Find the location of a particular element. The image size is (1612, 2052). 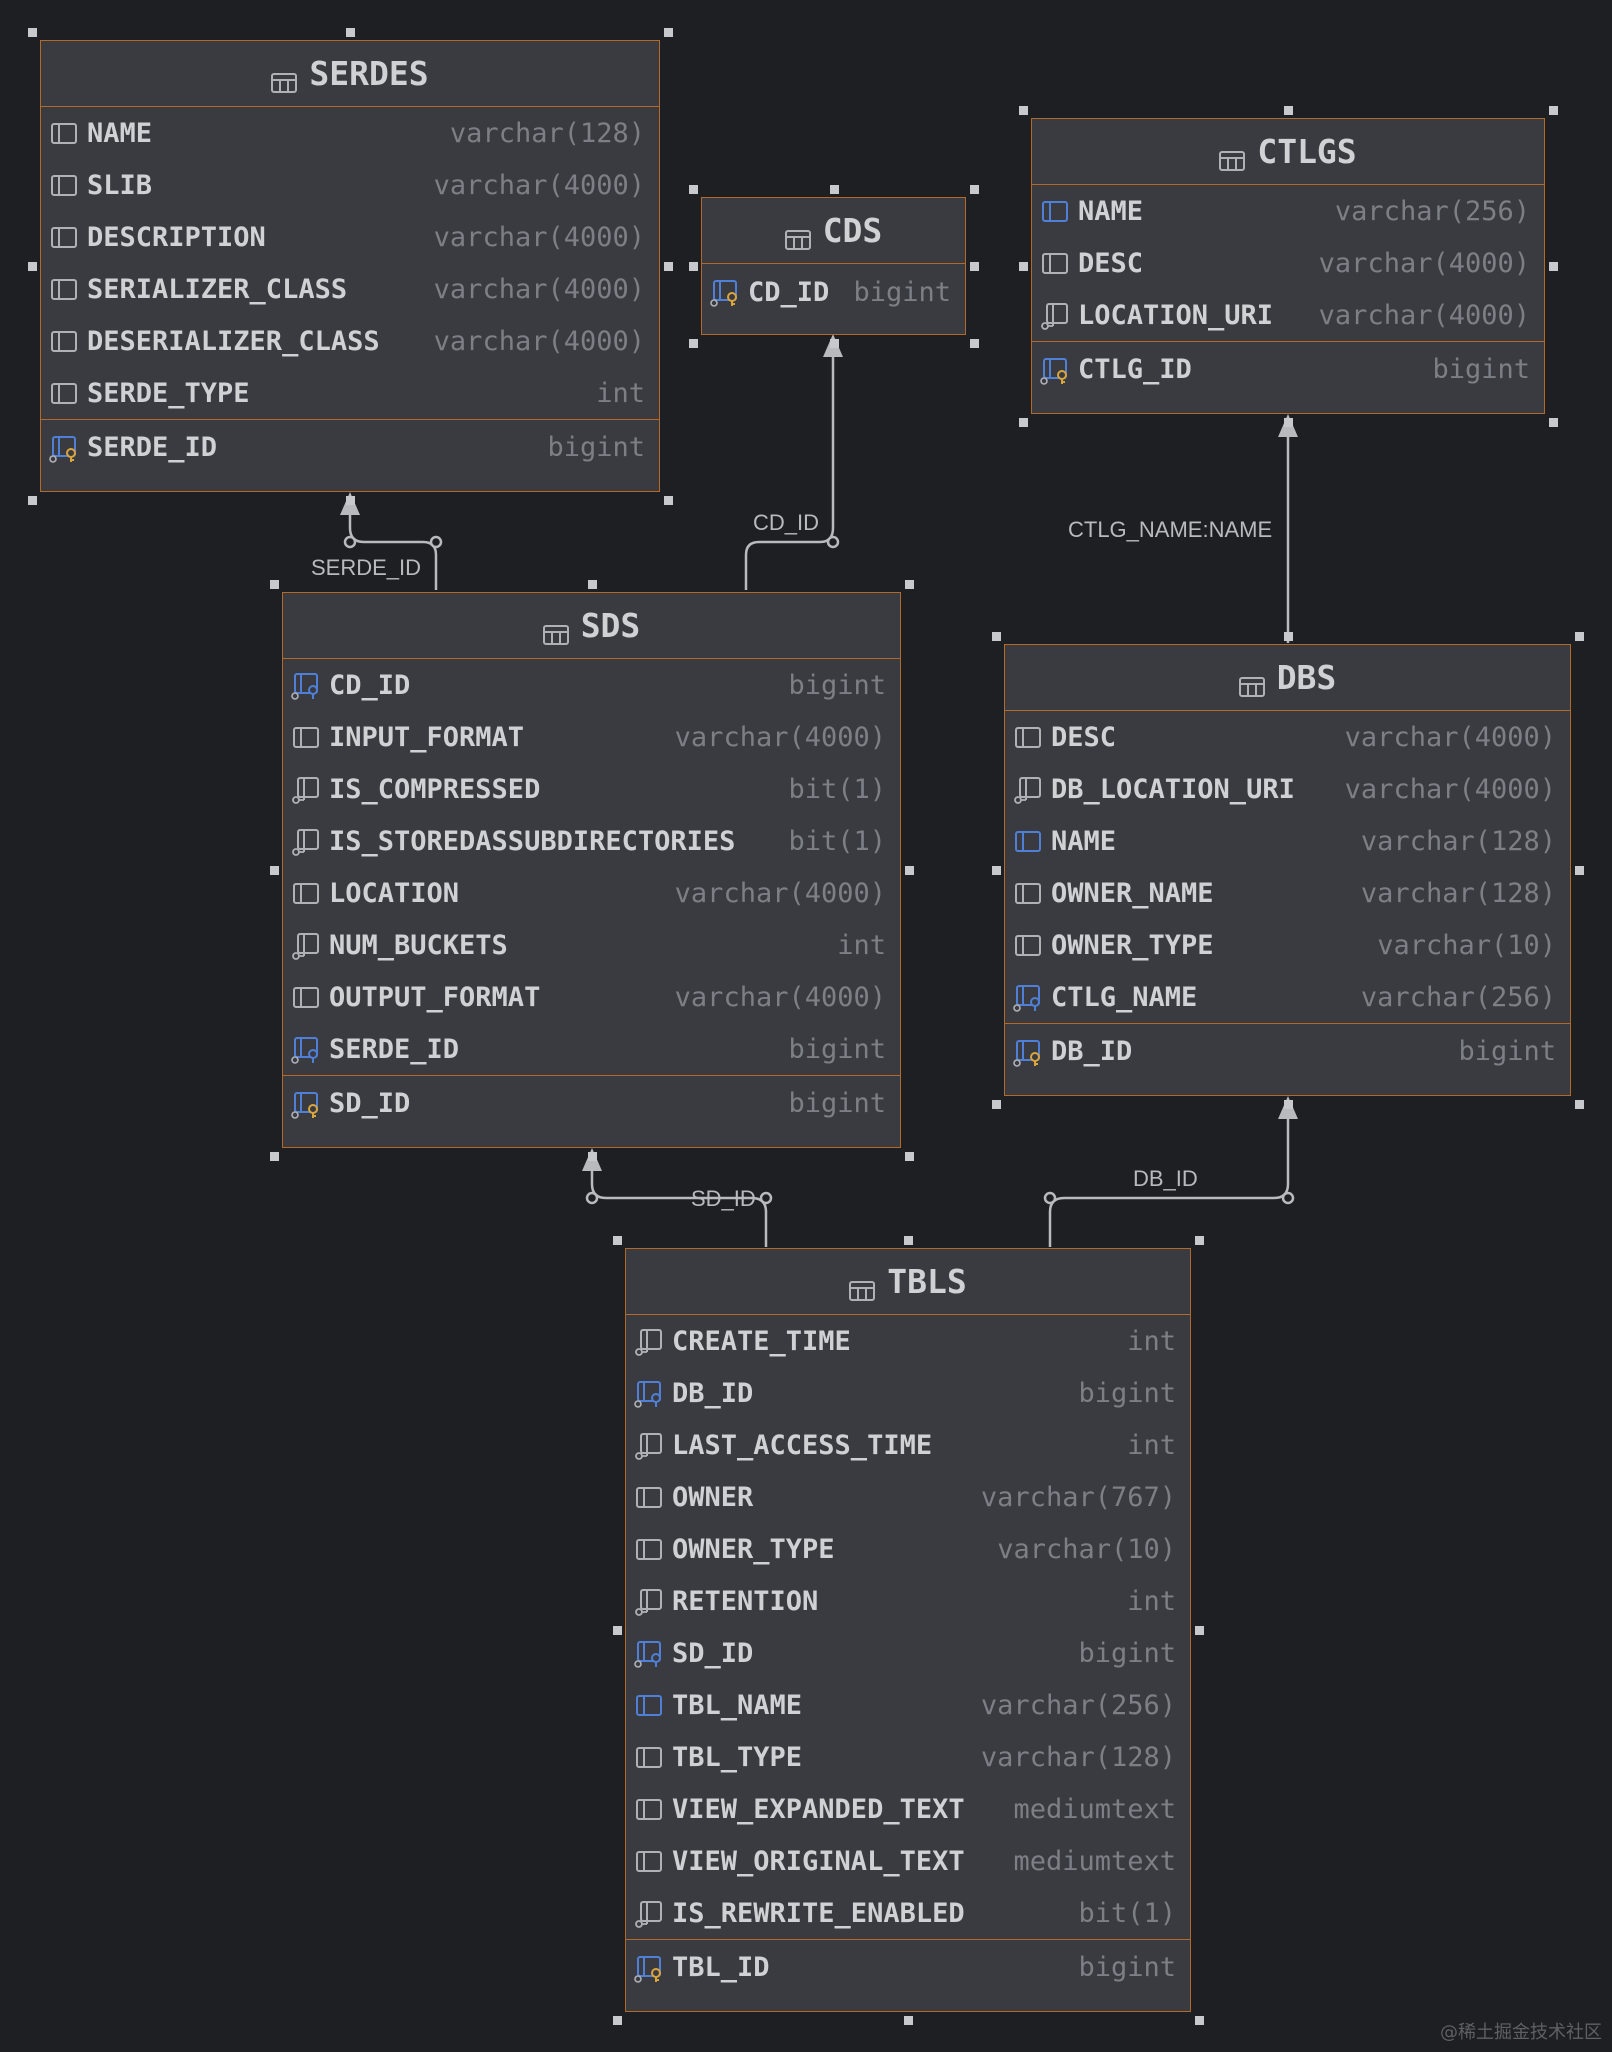

column-row: SLIB varchar(4000) is located at coordinates (350, 185).